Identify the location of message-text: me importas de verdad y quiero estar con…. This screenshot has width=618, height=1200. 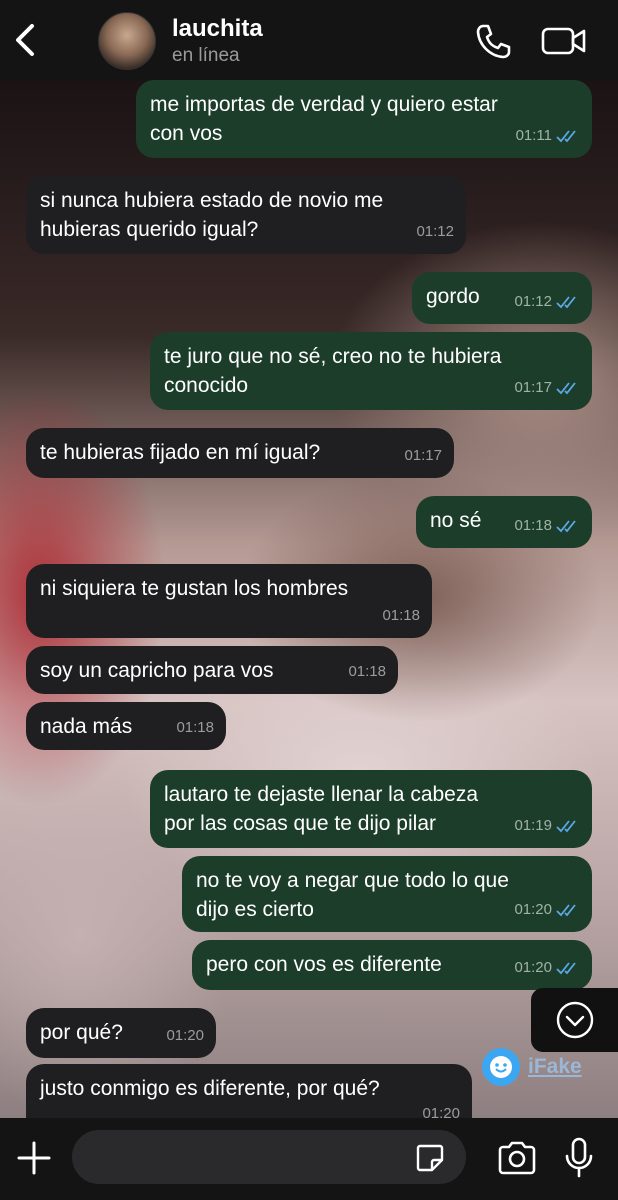
(324, 119).